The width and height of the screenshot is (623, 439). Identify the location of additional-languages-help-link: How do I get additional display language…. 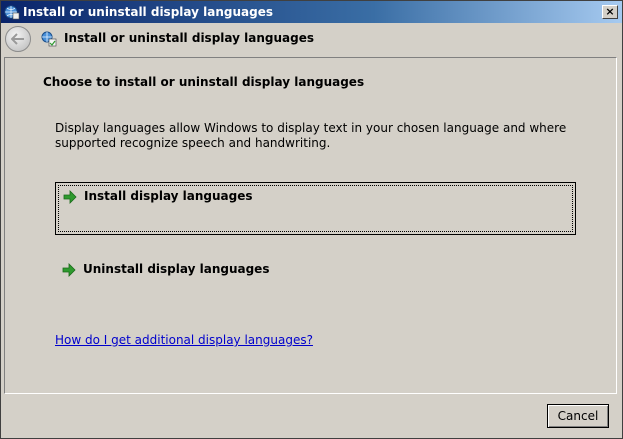
(184, 340).